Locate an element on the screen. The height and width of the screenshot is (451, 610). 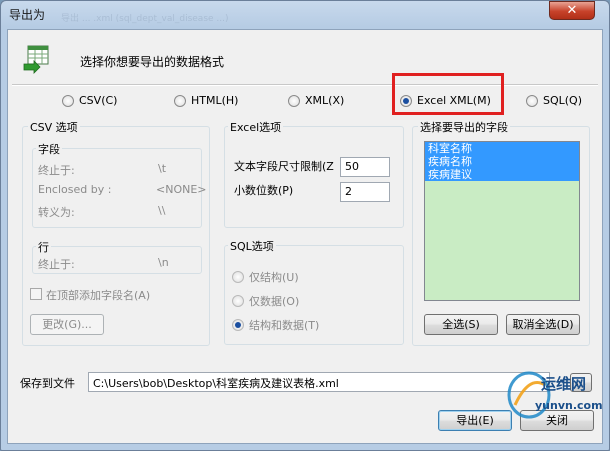
deselect-all-button: 取消全选(D) is located at coordinates (543, 324).